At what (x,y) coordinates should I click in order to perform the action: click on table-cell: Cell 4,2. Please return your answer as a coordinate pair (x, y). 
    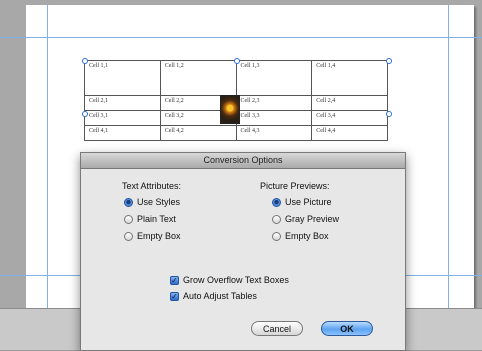
    Looking at the image, I should click on (198, 133).